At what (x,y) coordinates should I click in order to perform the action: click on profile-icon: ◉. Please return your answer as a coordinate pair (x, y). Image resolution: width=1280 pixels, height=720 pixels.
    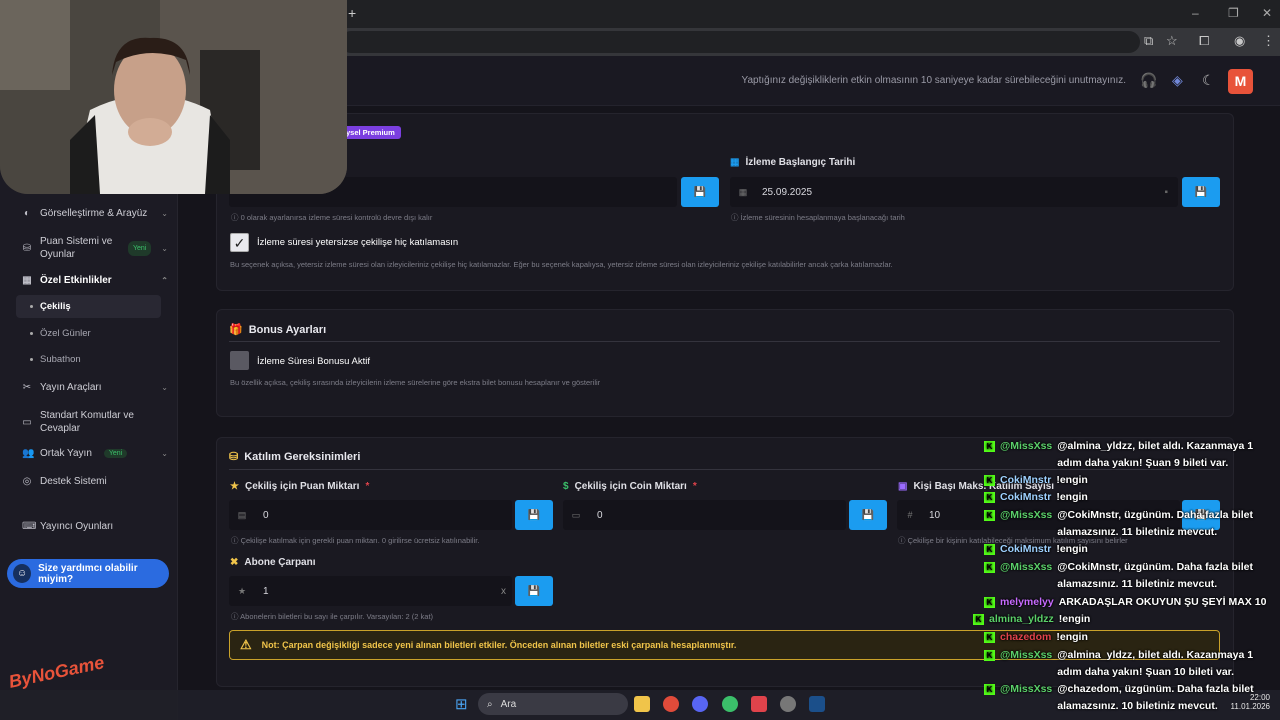
    Looking at the image, I should click on (1239, 41).